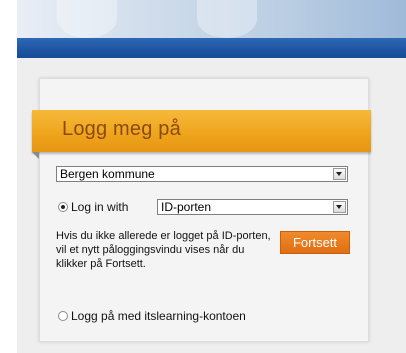 This screenshot has width=406, height=353. Describe the element at coordinates (107, 174) in the screenshot. I see `organization-select-value: Bergen kommune` at that location.